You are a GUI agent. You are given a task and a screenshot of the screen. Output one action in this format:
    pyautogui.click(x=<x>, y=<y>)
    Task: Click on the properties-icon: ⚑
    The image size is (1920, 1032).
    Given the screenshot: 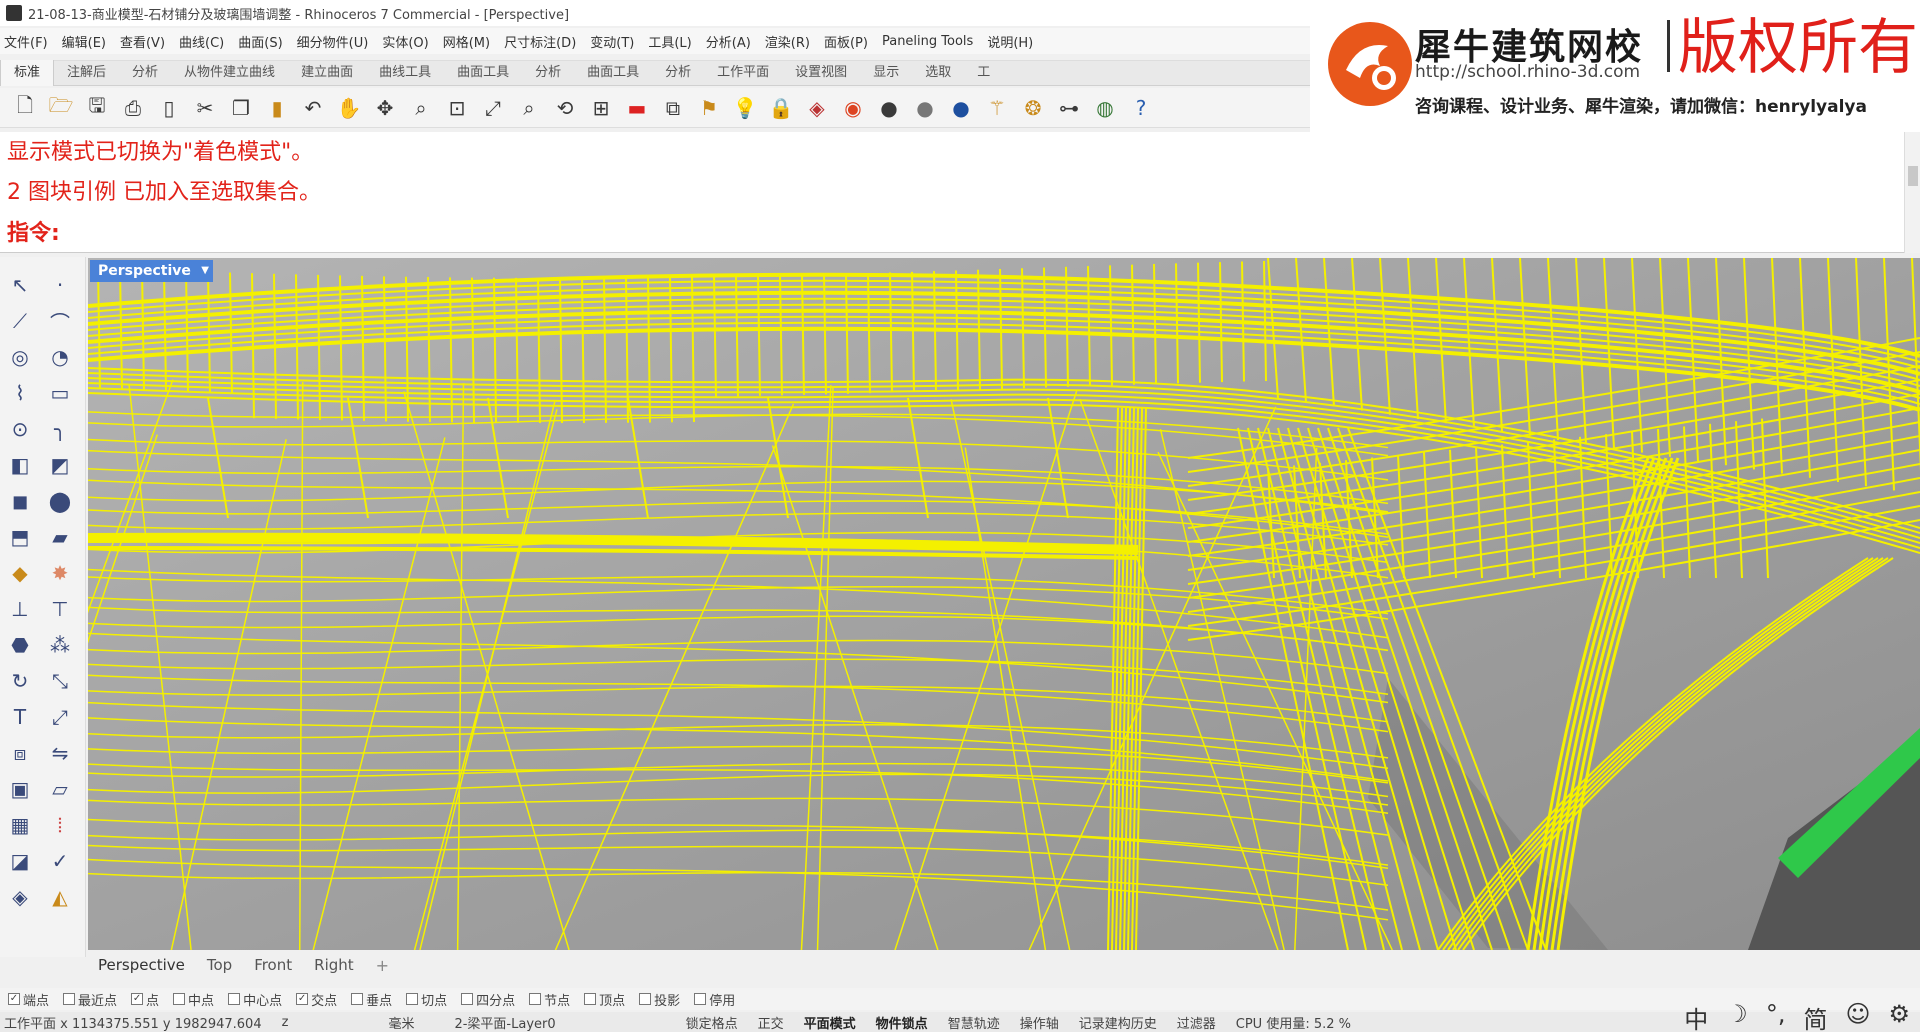 What is the action you would take?
    pyautogui.click(x=709, y=108)
    